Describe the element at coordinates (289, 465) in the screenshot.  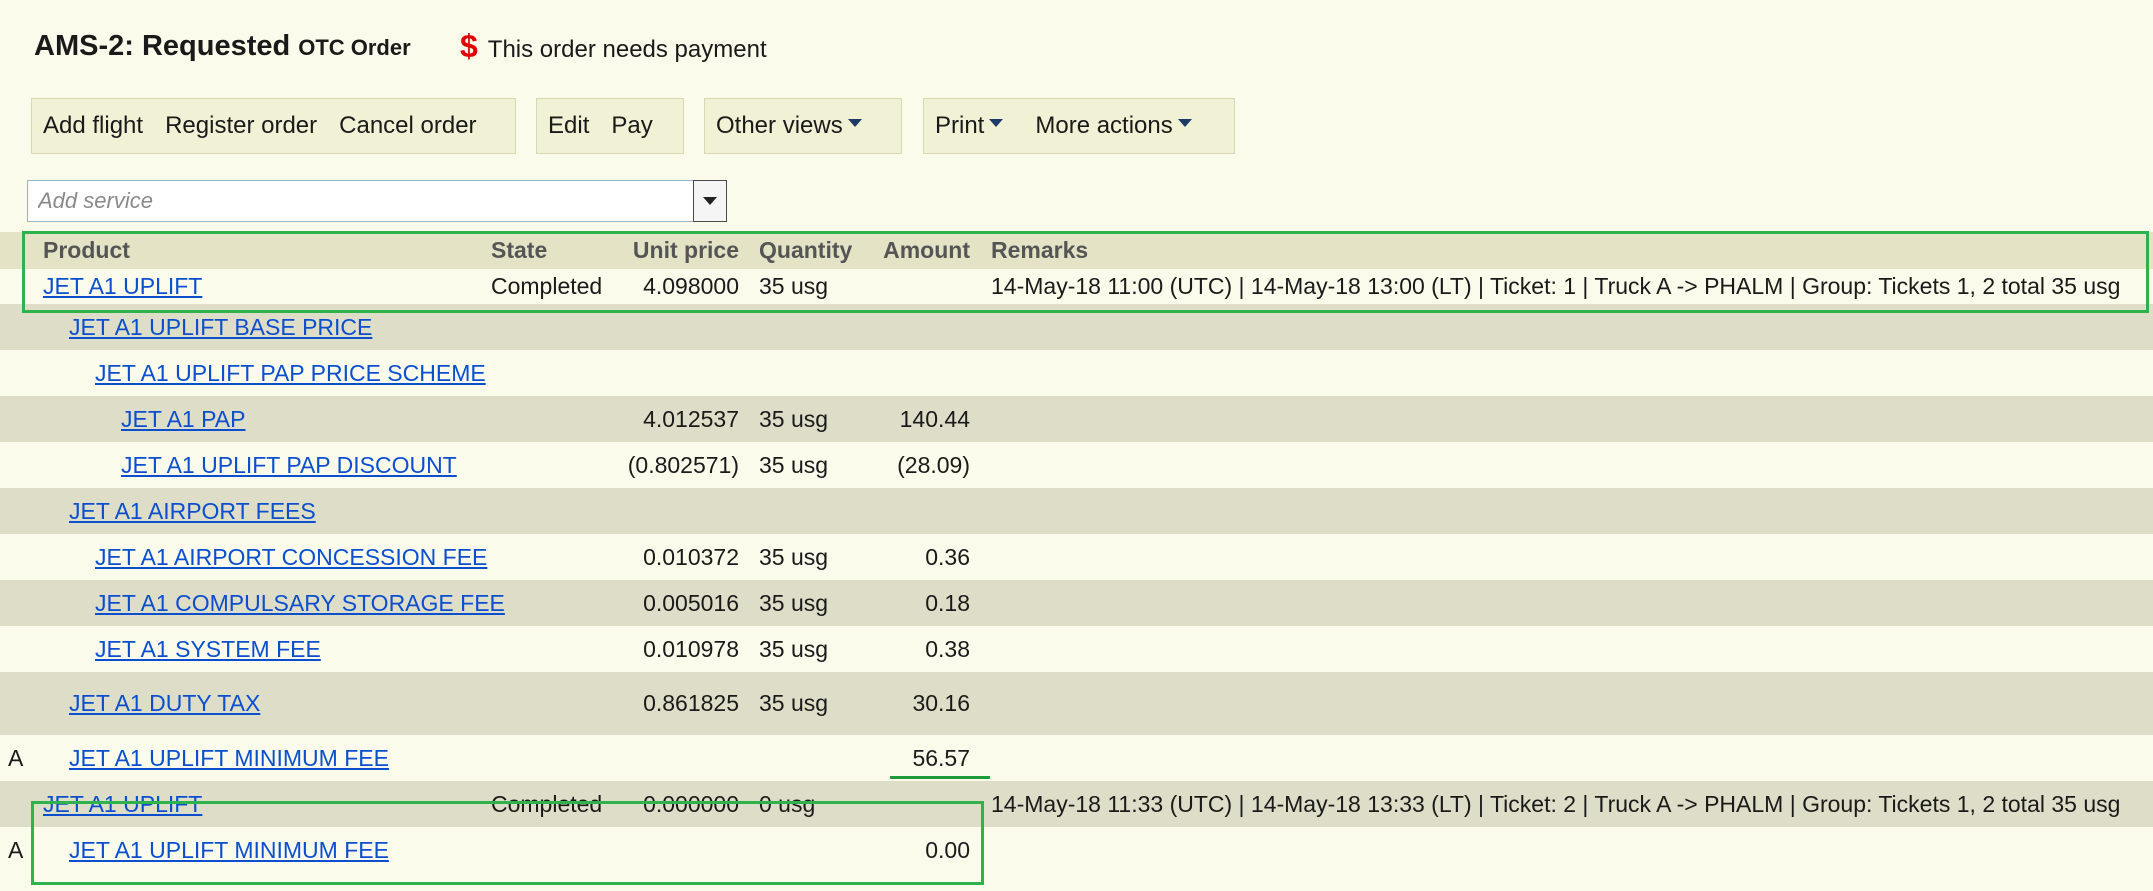
I see `product-link: JET A1 UPLIFT PAP DISCOUNT` at that location.